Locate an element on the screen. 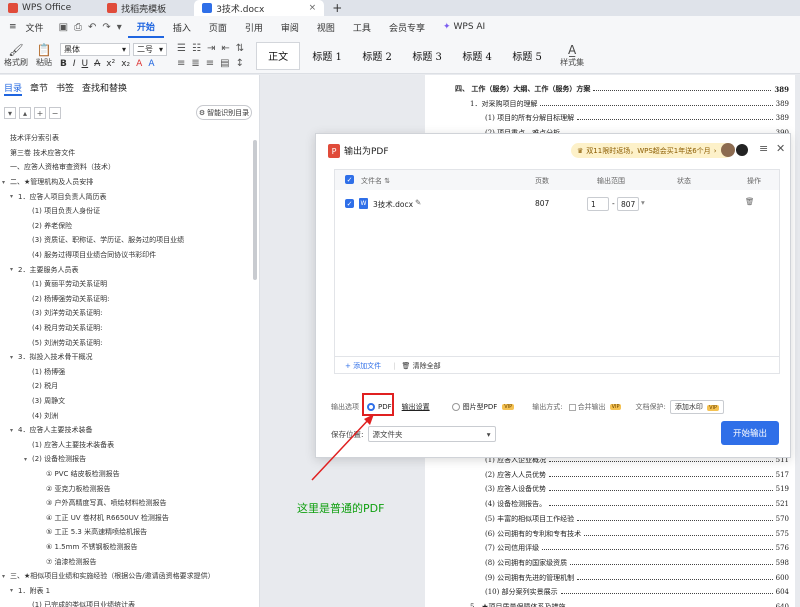  tab-template: 找稻壳模板 is located at coordinates (136, 8).